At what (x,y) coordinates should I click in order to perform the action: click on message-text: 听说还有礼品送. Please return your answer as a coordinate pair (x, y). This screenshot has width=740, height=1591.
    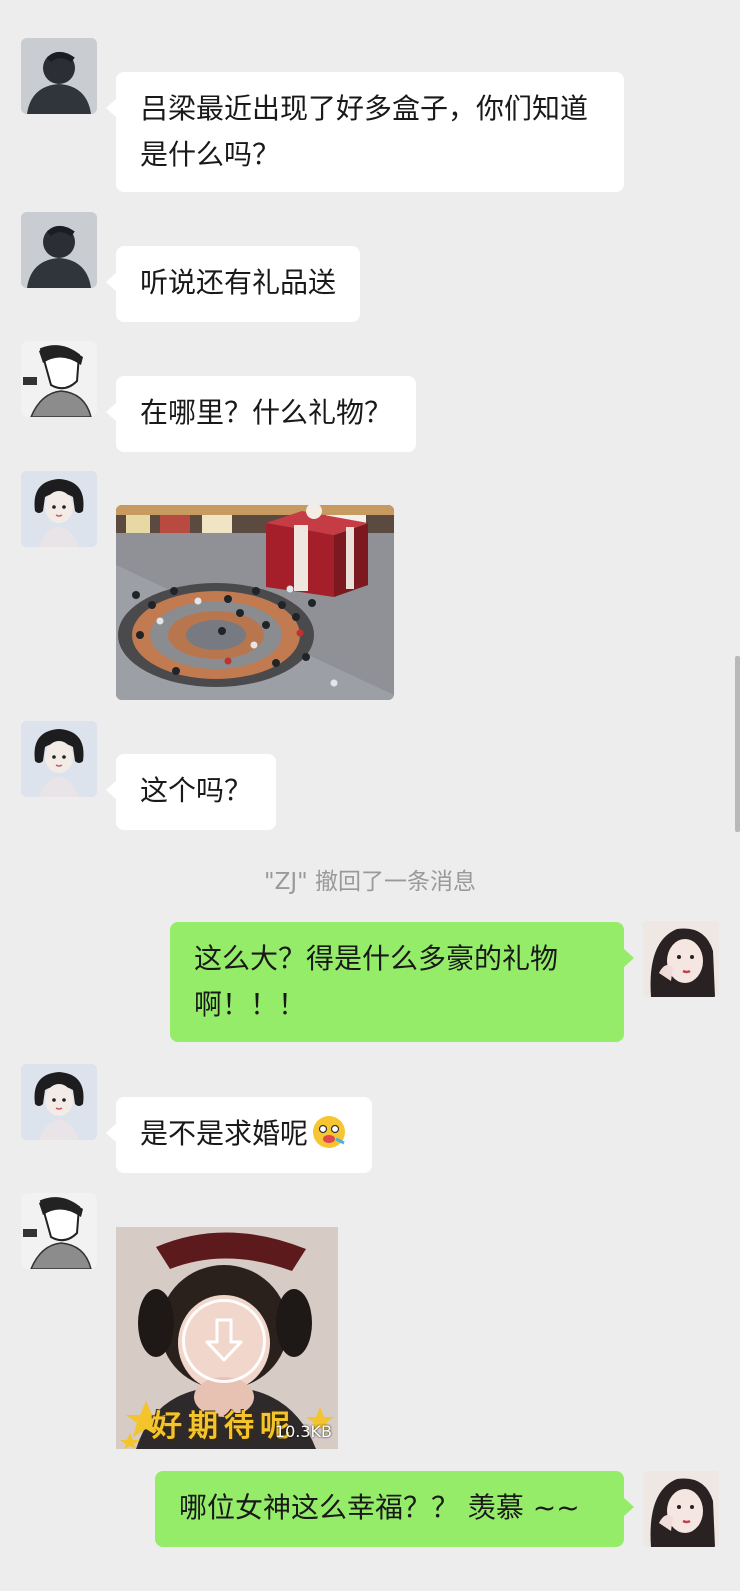
    Looking at the image, I should click on (238, 282).